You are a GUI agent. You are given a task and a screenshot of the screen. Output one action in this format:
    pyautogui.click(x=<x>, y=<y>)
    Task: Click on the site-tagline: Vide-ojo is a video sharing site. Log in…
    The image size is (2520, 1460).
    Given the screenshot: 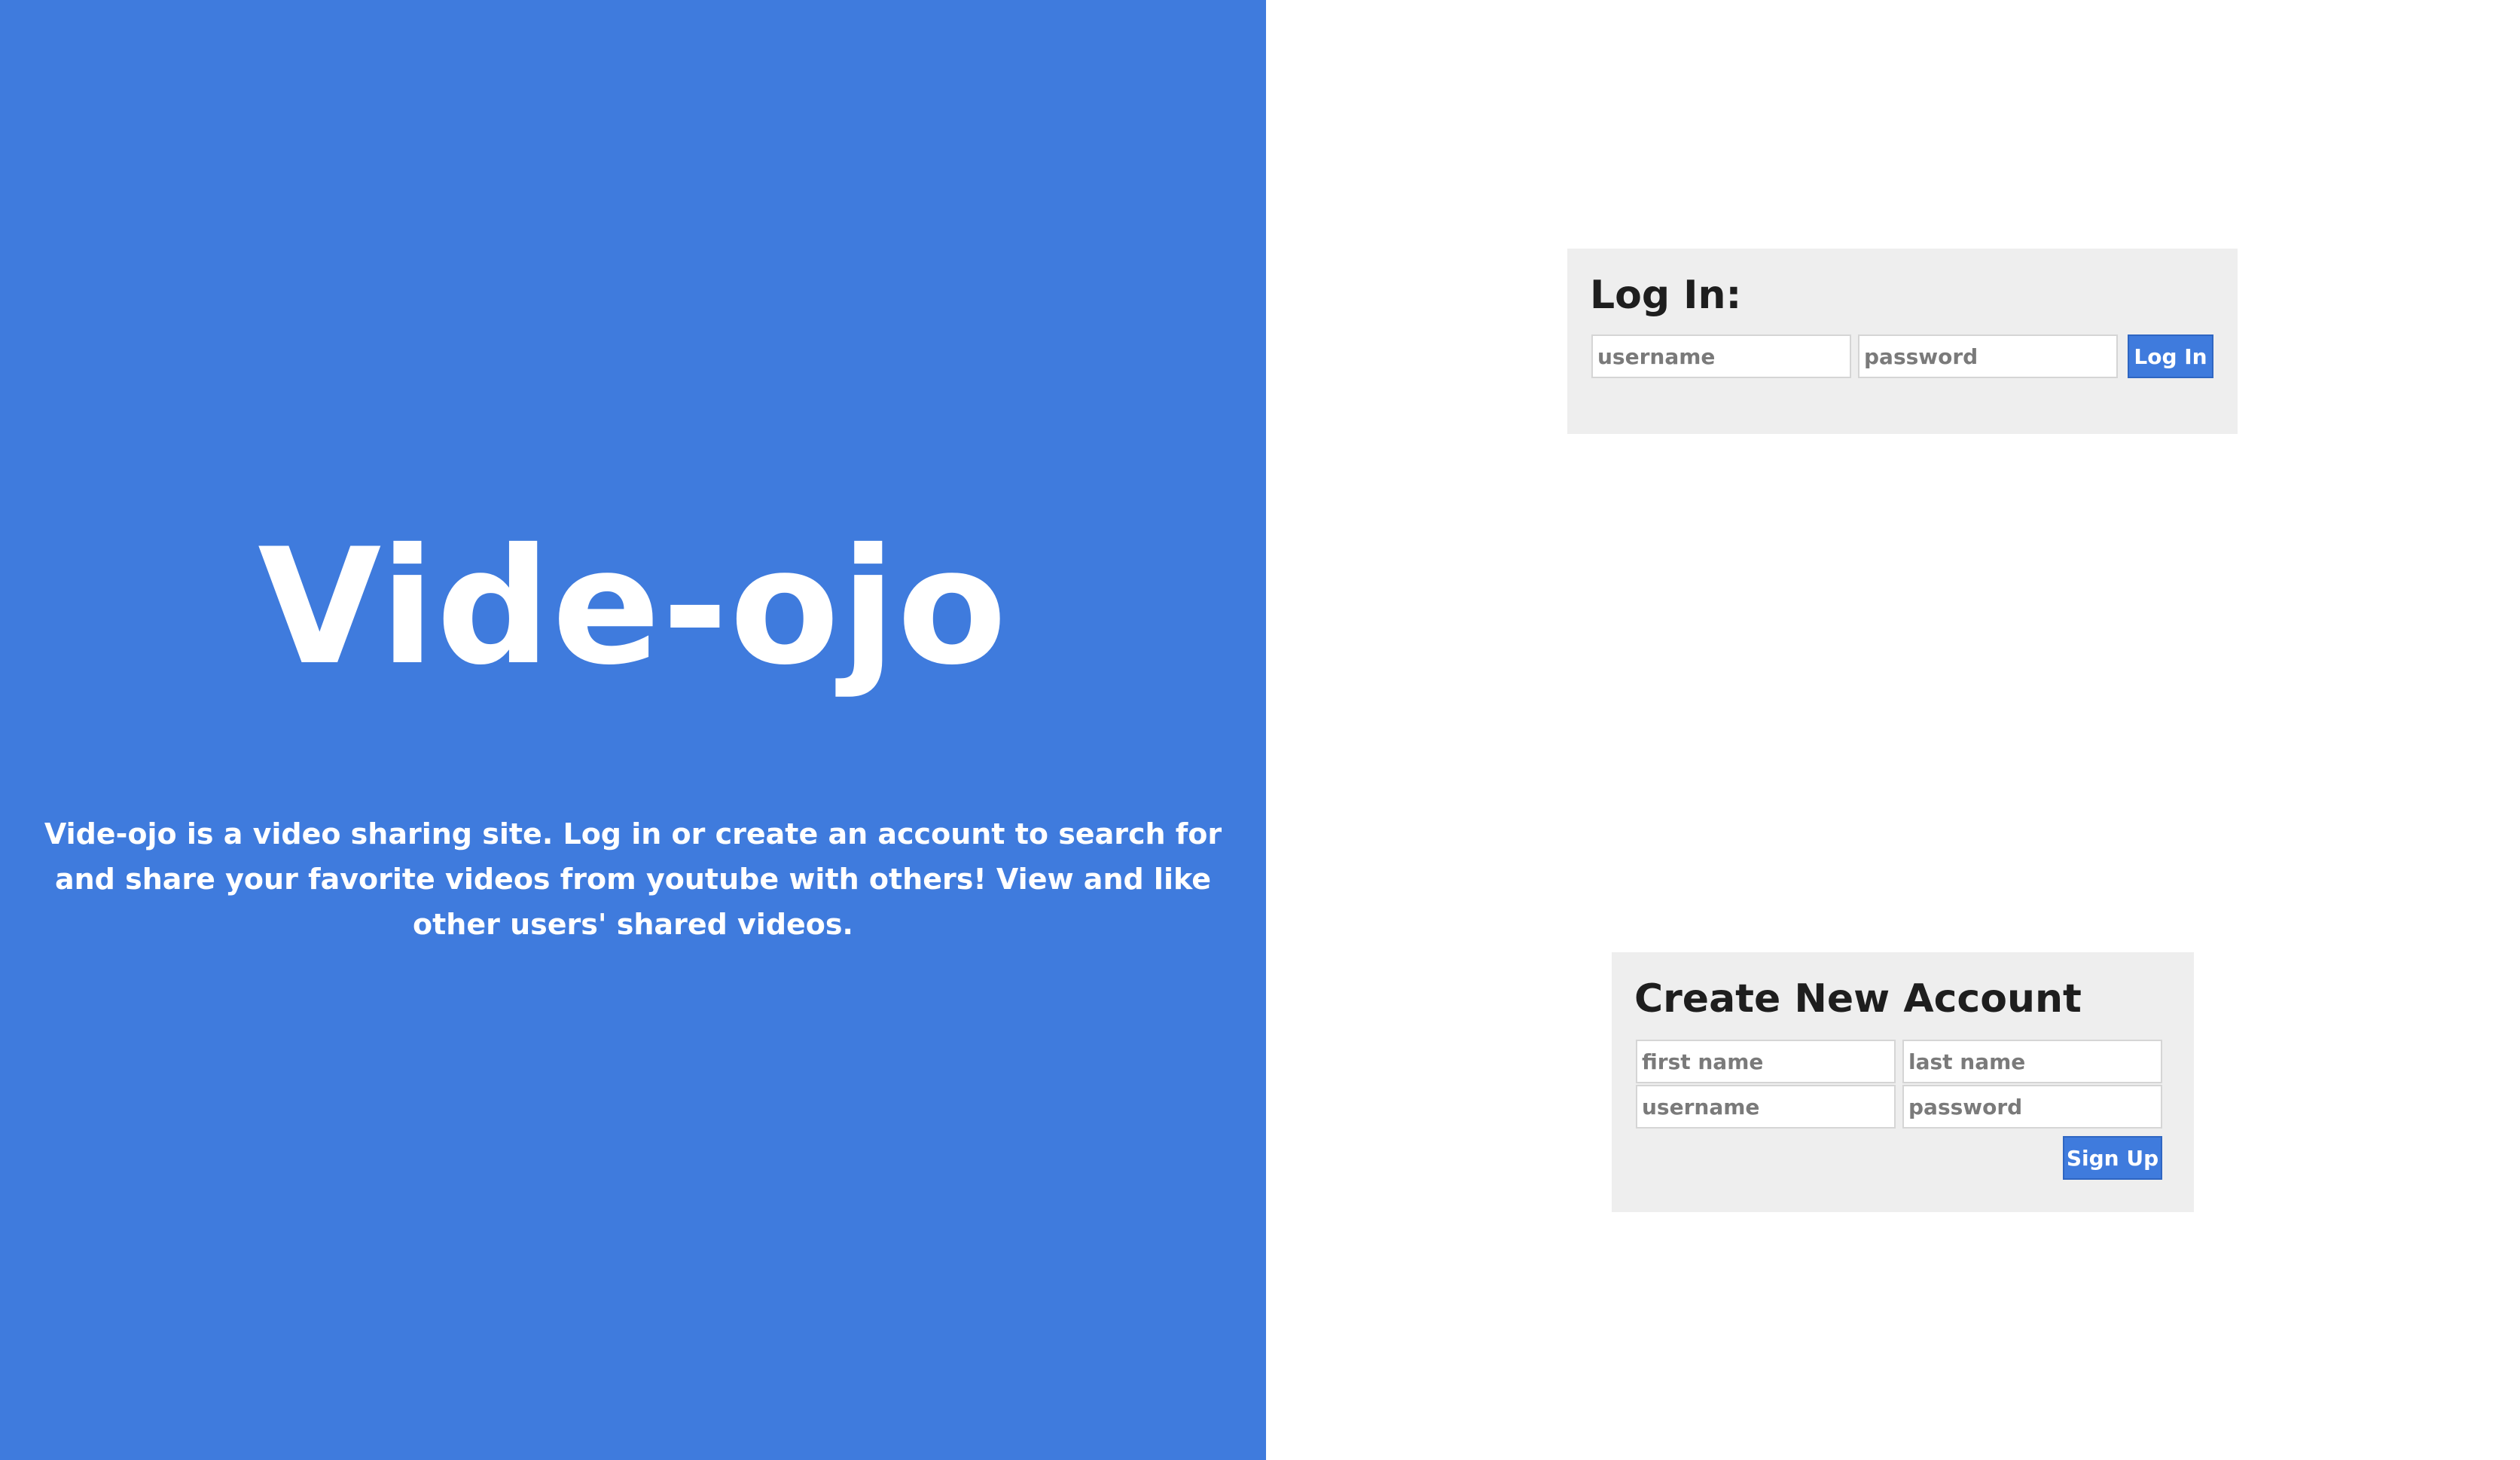 What is the action you would take?
    pyautogui.click(x=633, y=879)
    